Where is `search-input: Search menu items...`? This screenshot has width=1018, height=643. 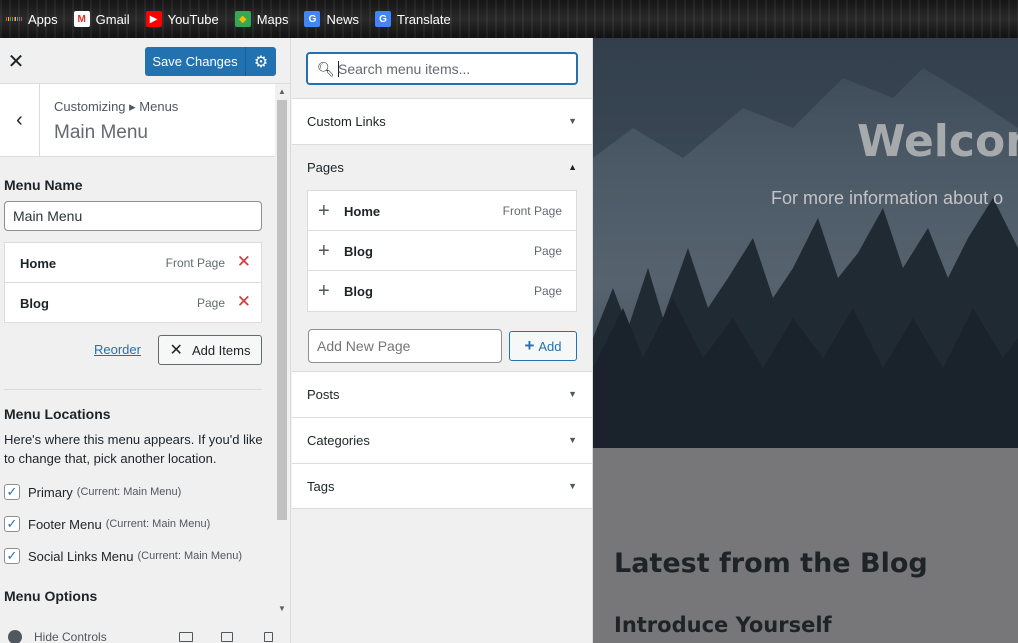 search-input: Search menu items... is located at coordinates (404, 69).